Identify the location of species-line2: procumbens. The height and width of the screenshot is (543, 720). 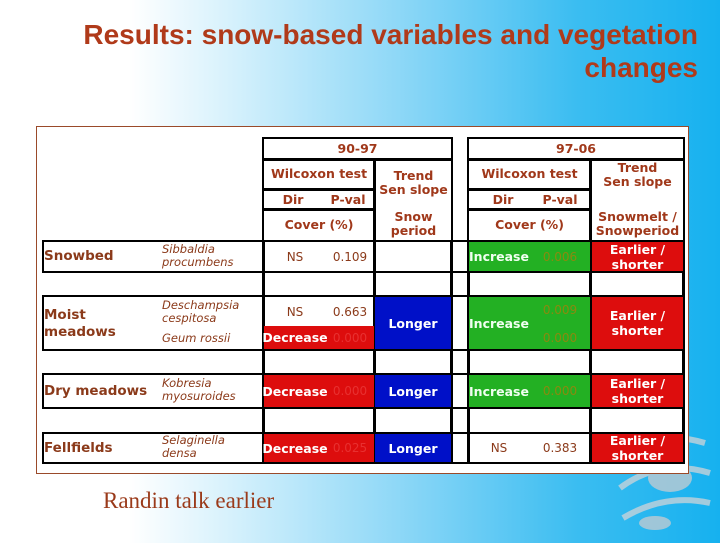
(198, 262).